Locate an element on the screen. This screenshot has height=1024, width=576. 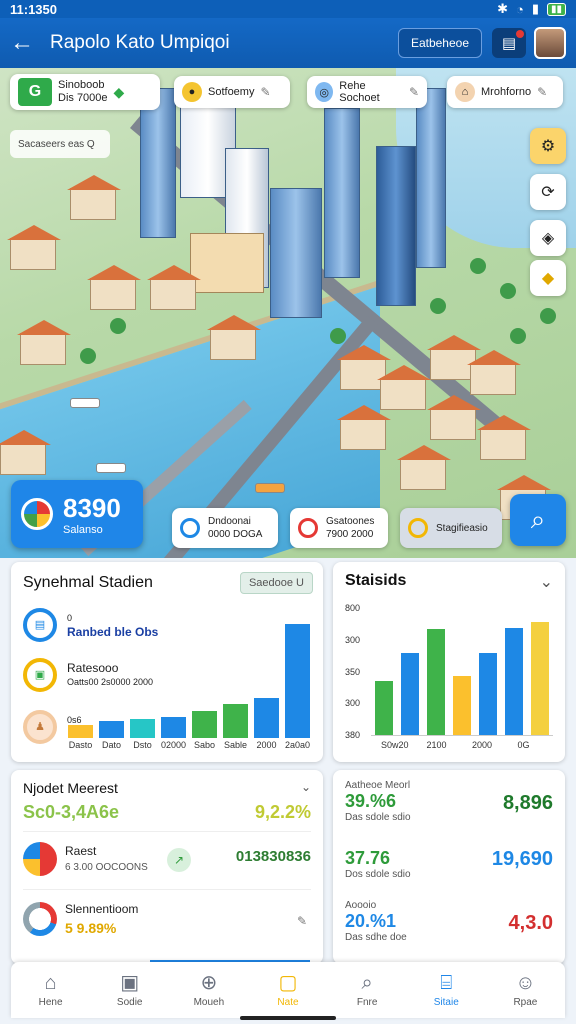
statistics-bar-chart is located at coordinates (462, 672).